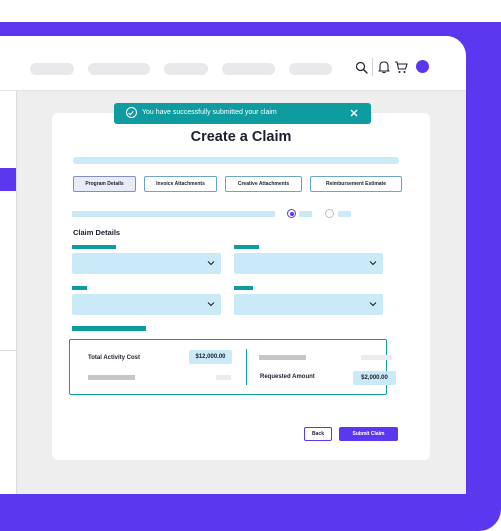 Image resolution: width=501 pixels, height=531 pixels. I want to click on page-title: Create a Claim, so click(241, 137).